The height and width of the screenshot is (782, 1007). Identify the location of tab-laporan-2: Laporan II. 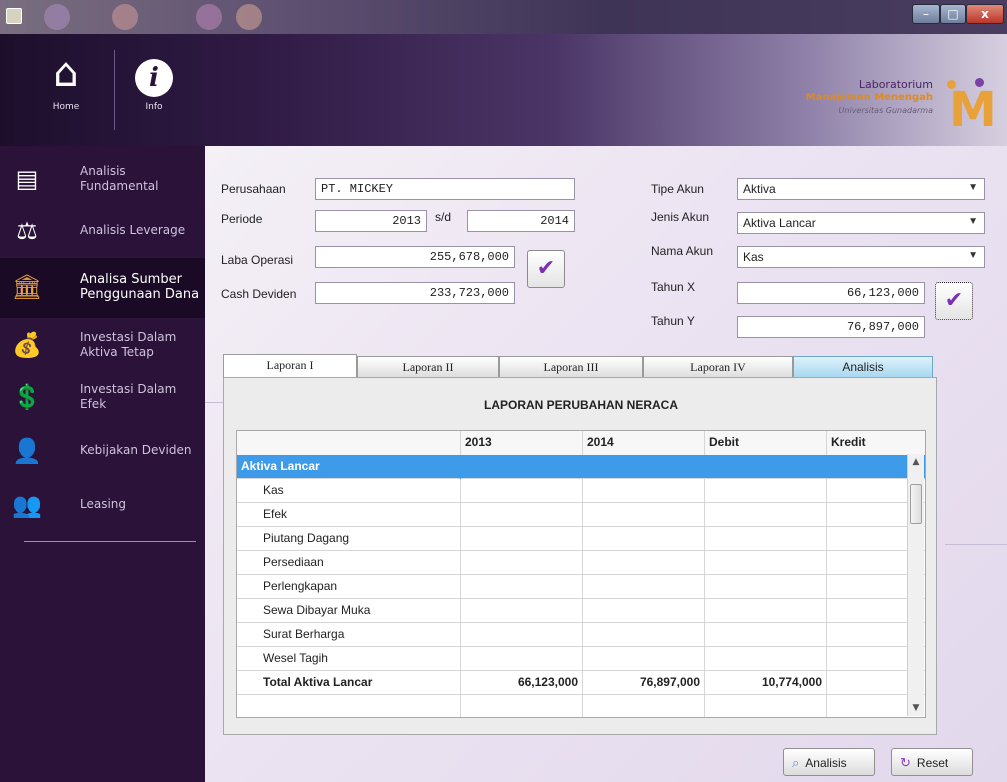
(428, 367).